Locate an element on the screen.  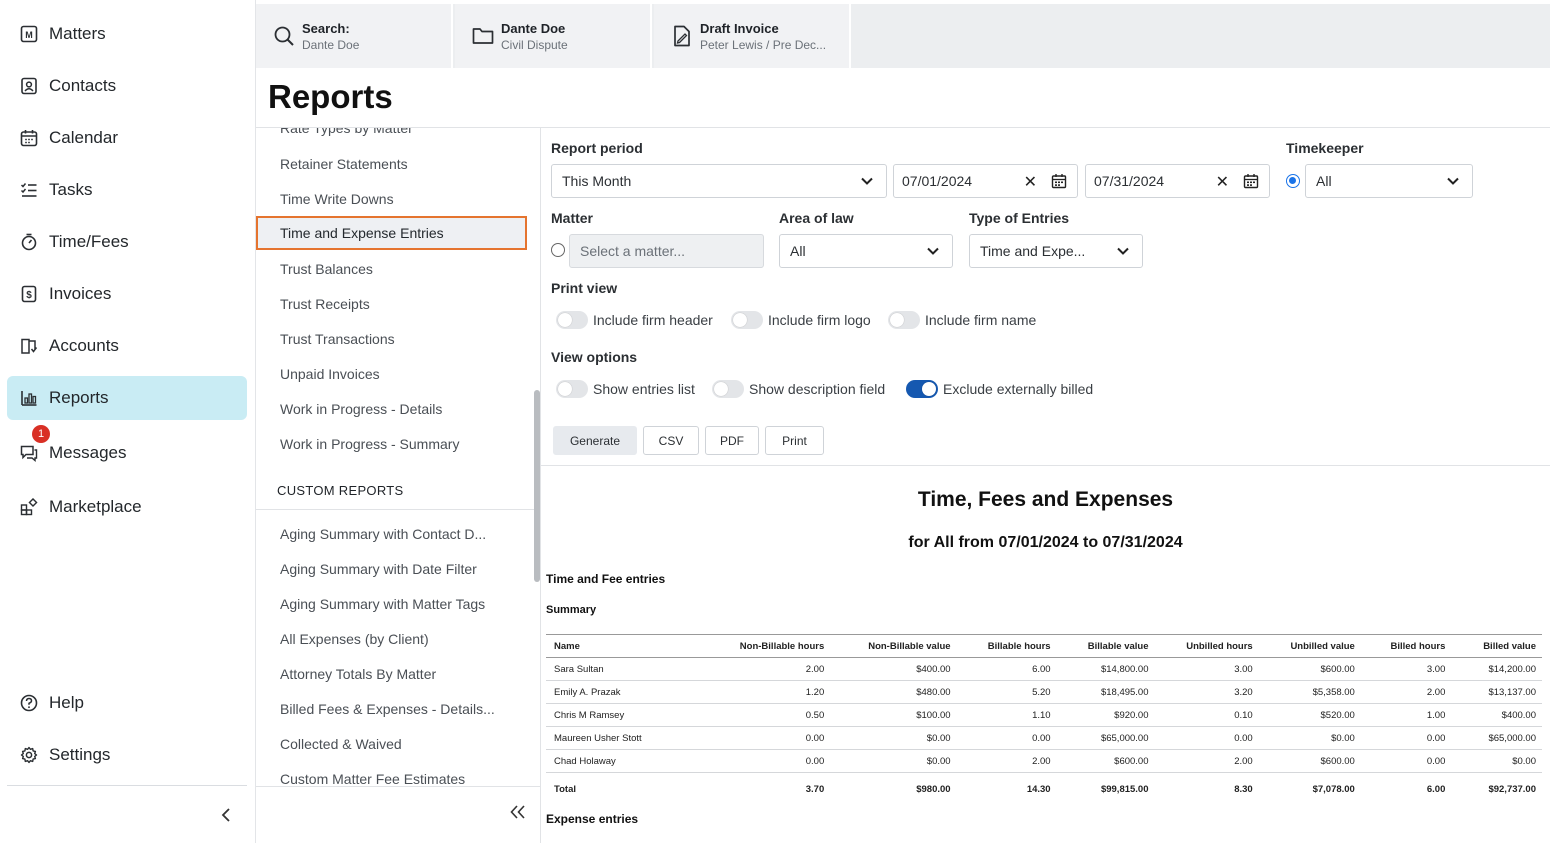
report-period-select: This Month is located at coordinates (719, 181).